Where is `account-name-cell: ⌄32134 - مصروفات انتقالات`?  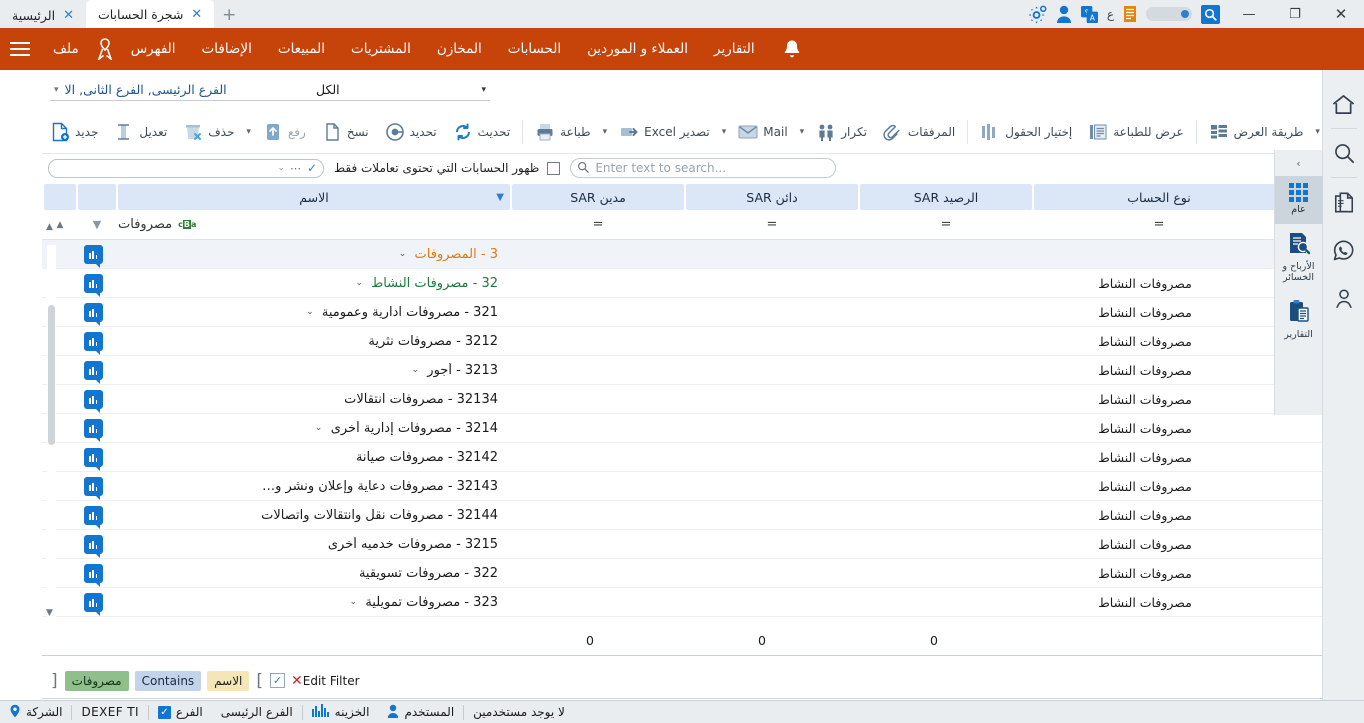 account-name-cell: ⌄32134 - مصروفات انتقالات is located at coordinates (308, 399).